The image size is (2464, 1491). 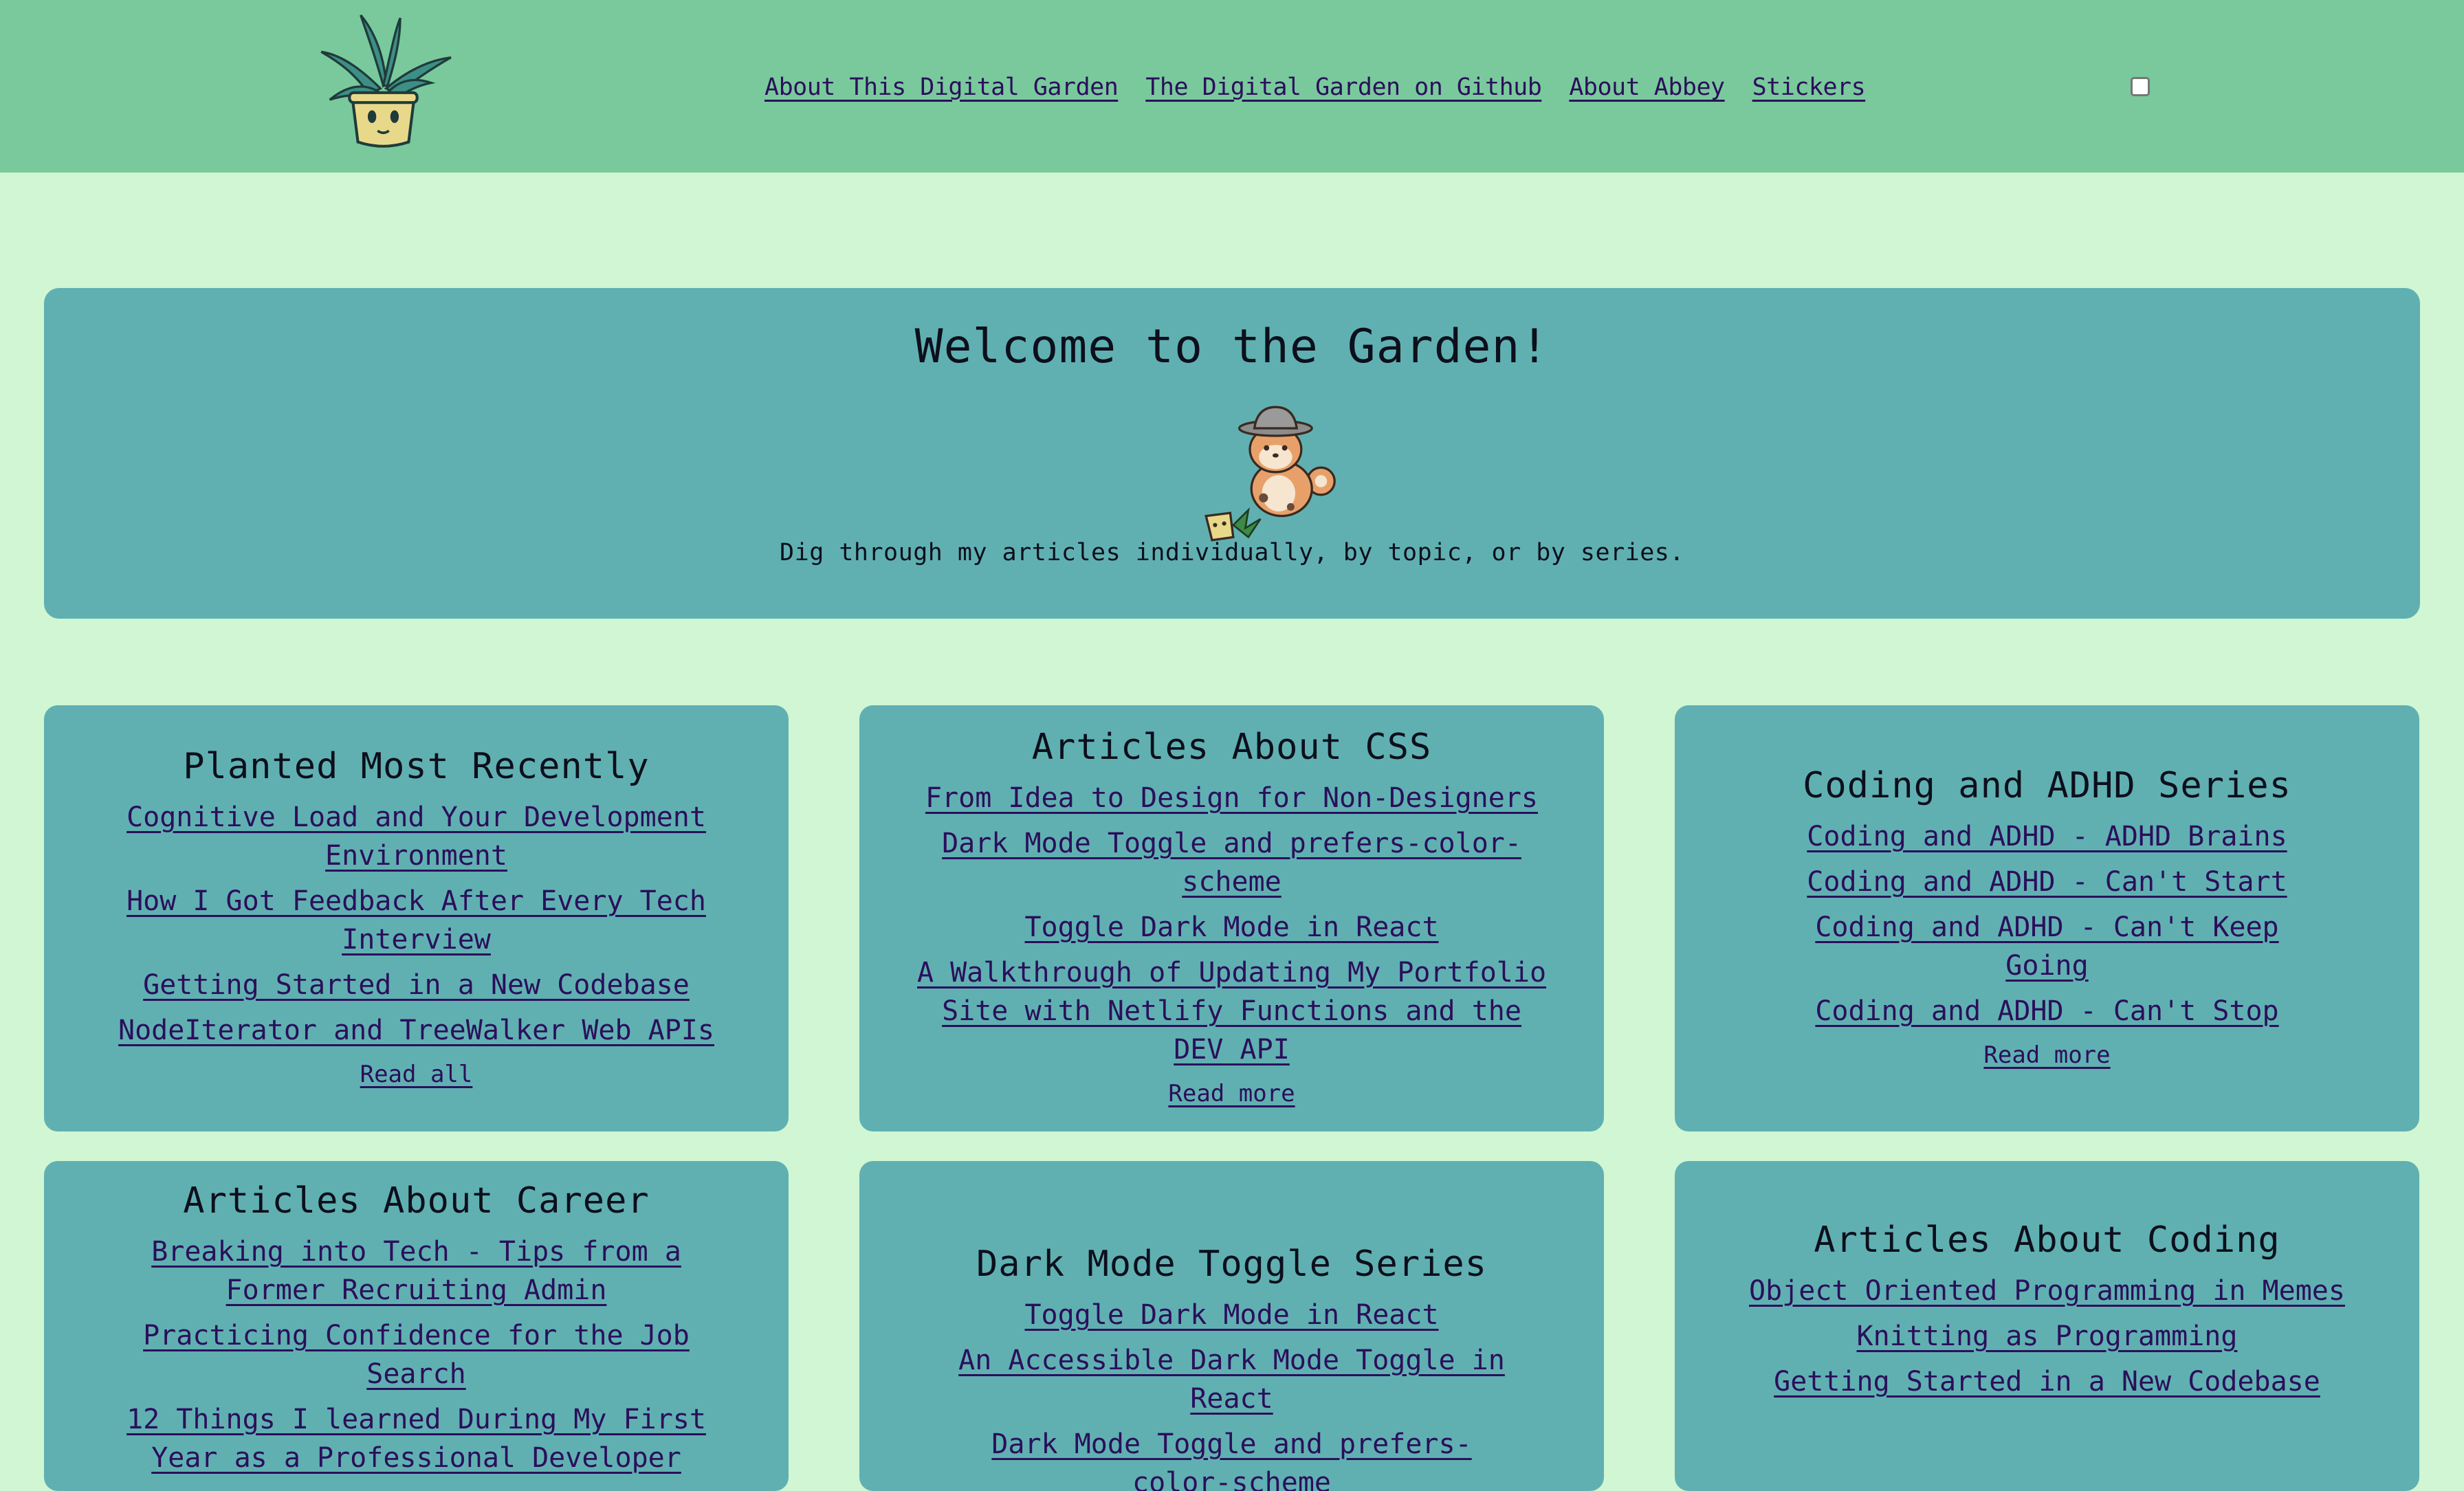 I want to click on nav-link-about-garden: About This Digital Garden, so click(x=941, y=87).